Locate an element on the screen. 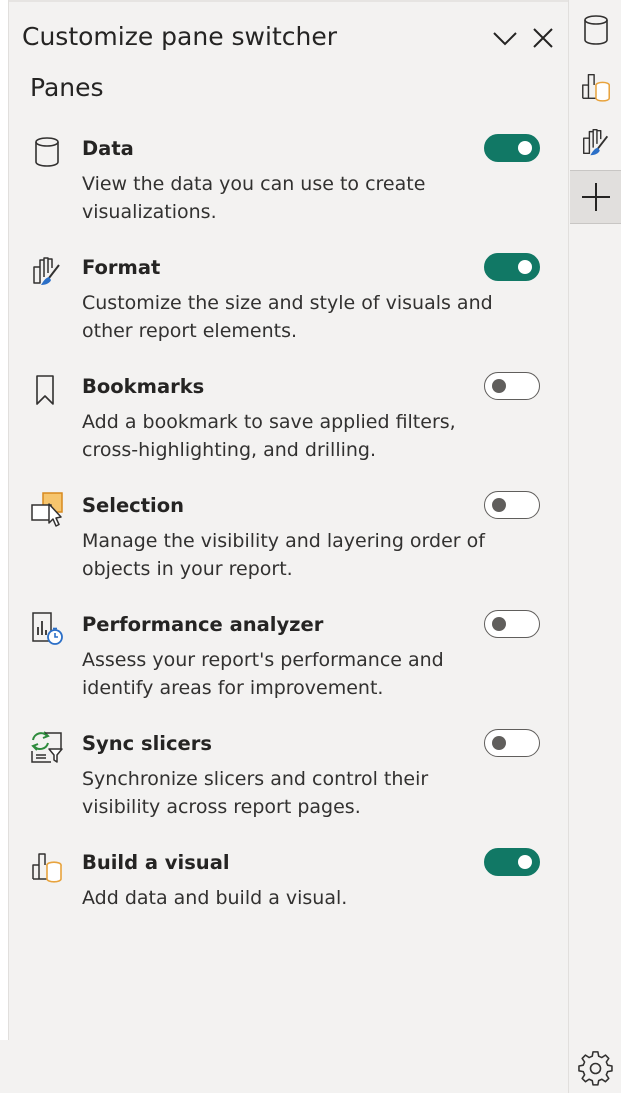  close-icon is located at coordinates (543, 38).